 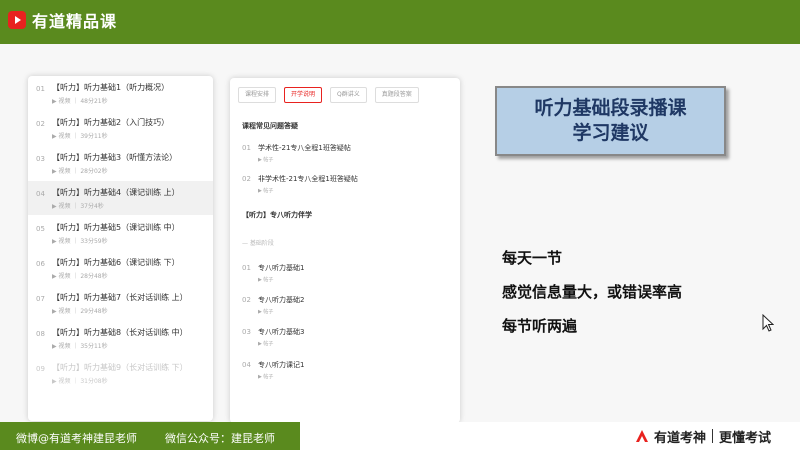 What do you see at coordinates (347, 372) in the screenshot?
I see `list-item: 04 专八听力课记1 ▶ 帖子` at bounding box center [347, 372].